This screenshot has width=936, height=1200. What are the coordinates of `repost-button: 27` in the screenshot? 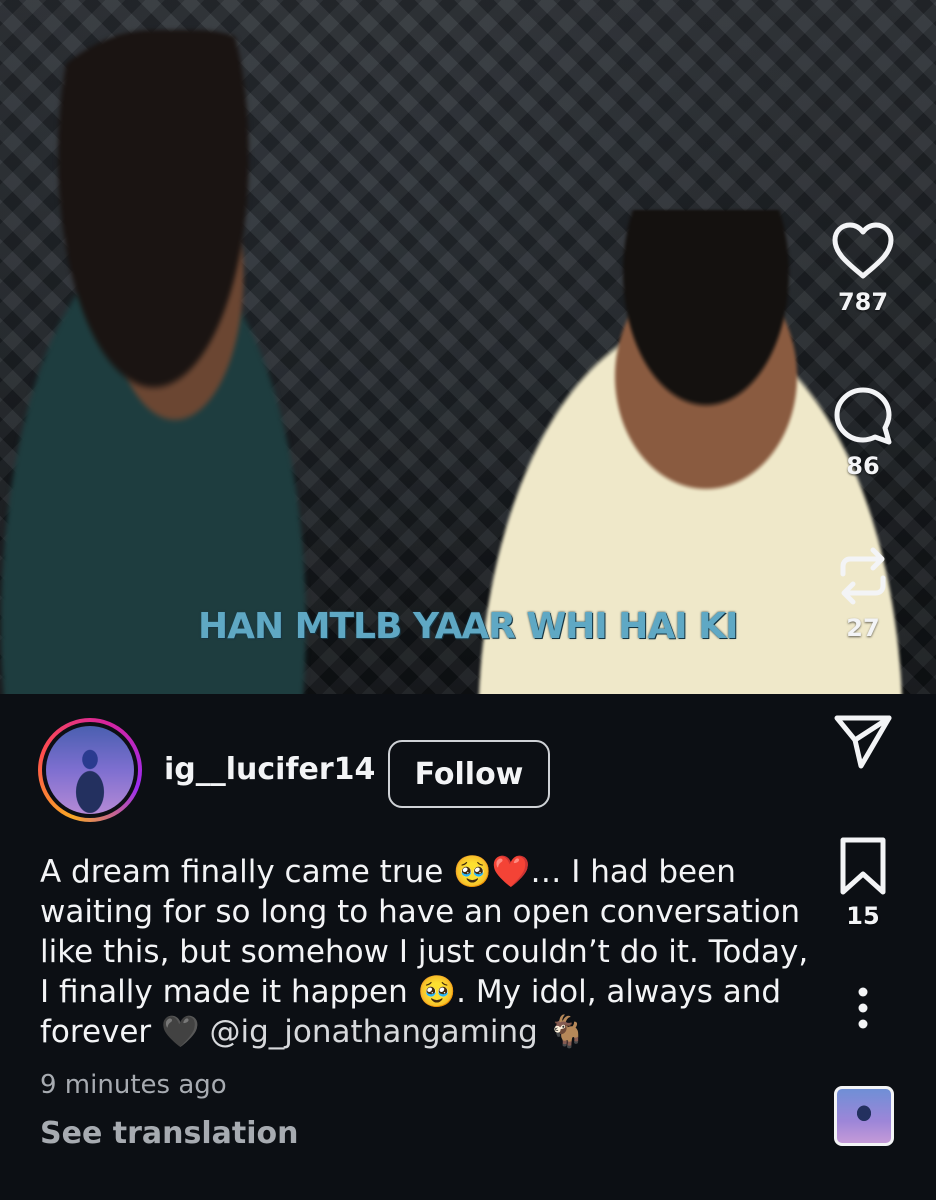 It's located at (863, 593).